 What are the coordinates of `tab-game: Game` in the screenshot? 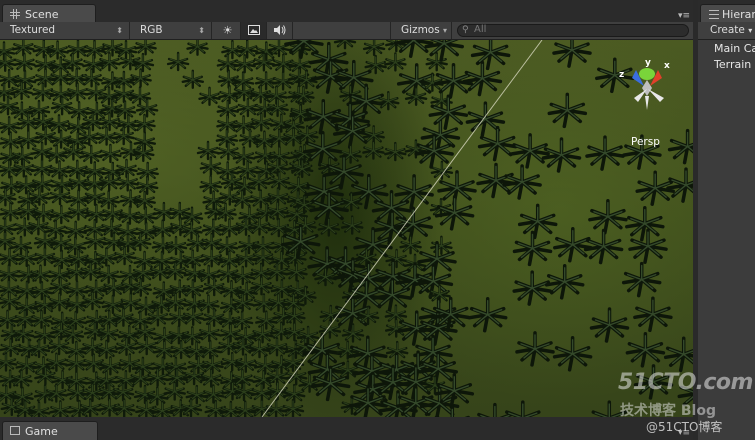 It's located at (50, 430).